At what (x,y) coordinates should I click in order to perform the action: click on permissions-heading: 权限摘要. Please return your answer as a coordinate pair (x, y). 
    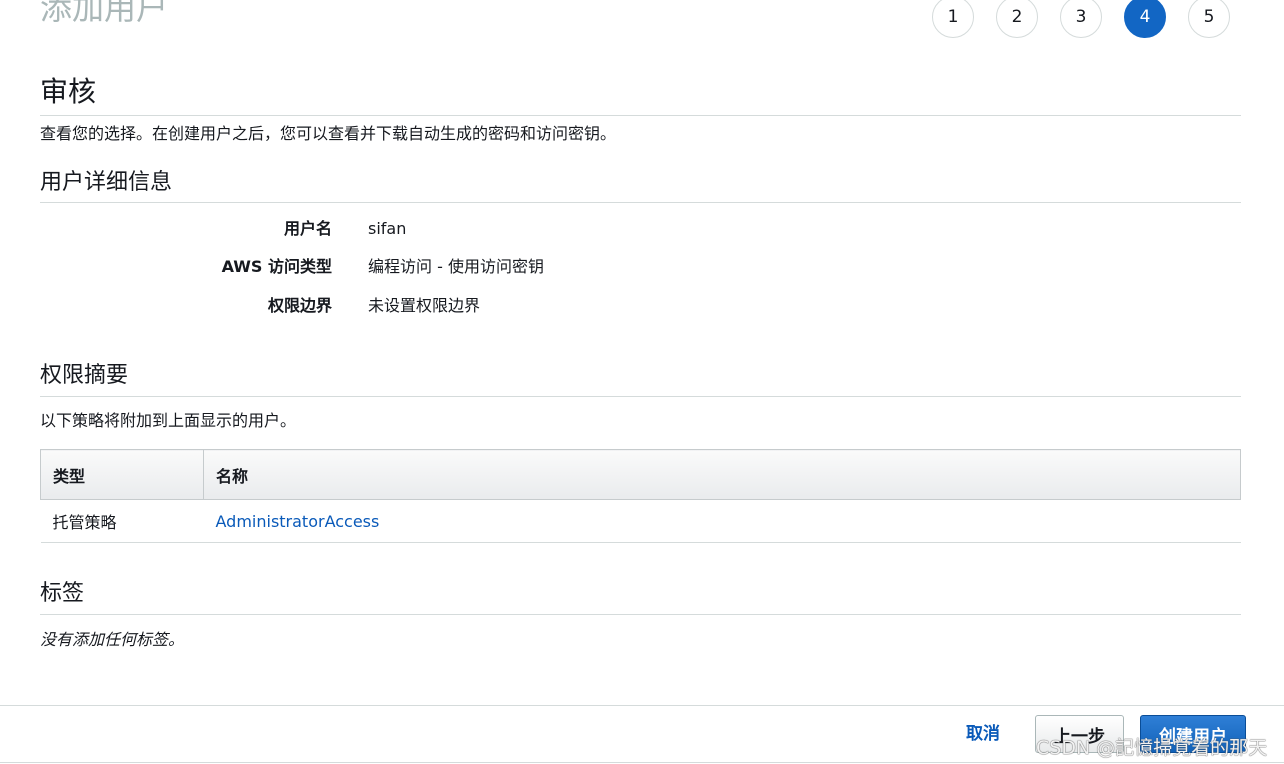
    Looking at the image, I should click on (84, 375).